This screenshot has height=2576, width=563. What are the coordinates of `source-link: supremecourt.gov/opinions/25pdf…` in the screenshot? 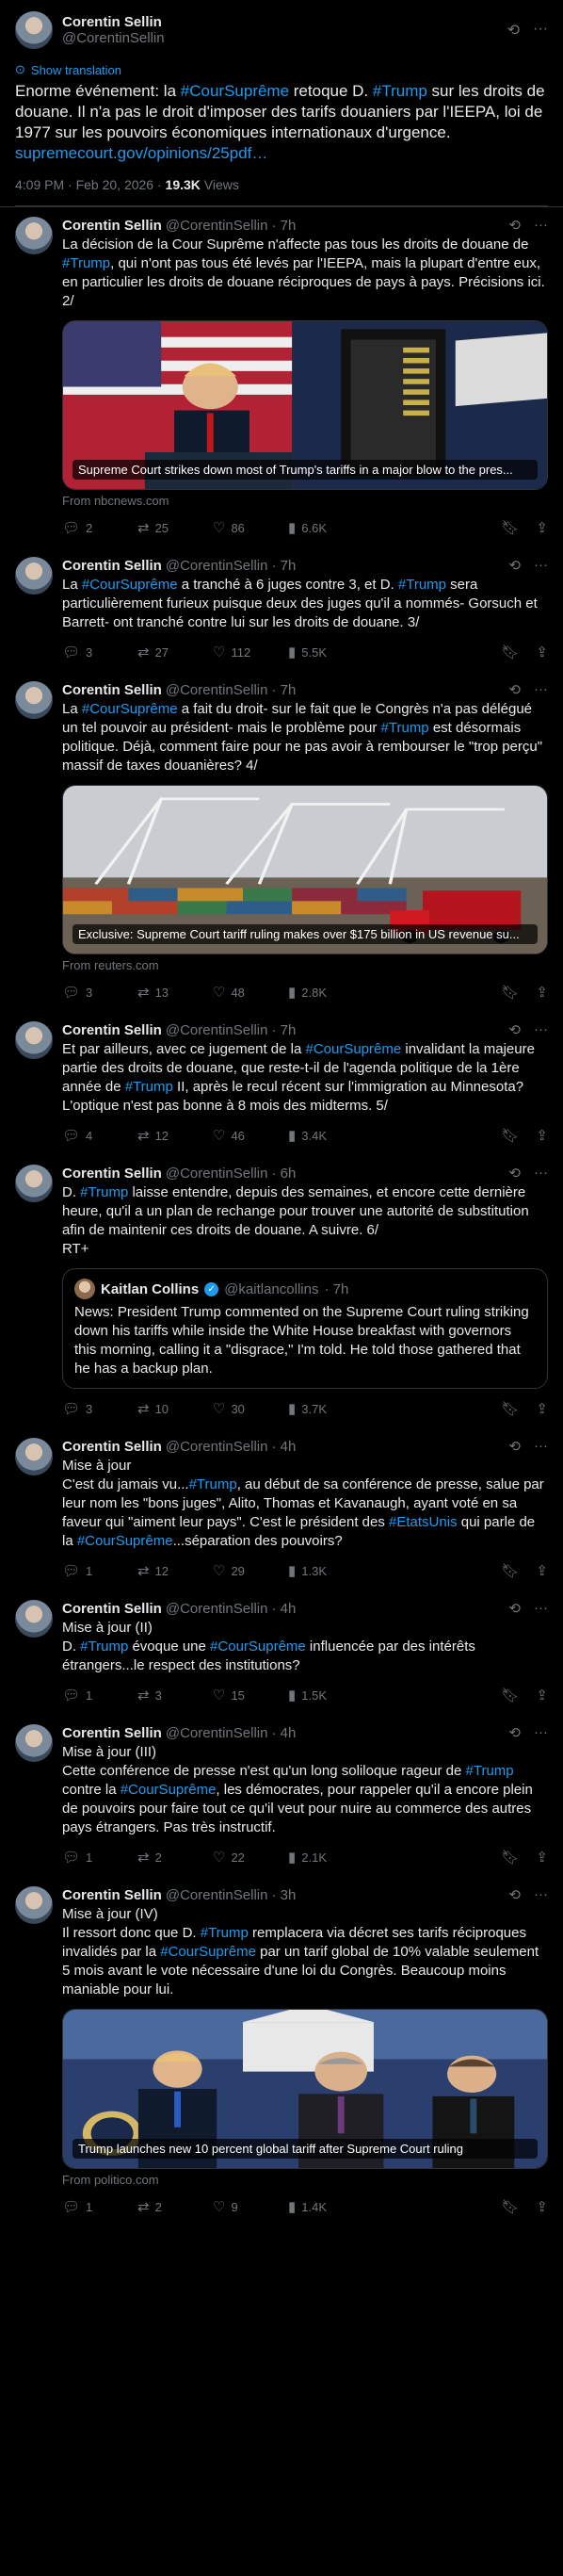 It's located at (141, 153).